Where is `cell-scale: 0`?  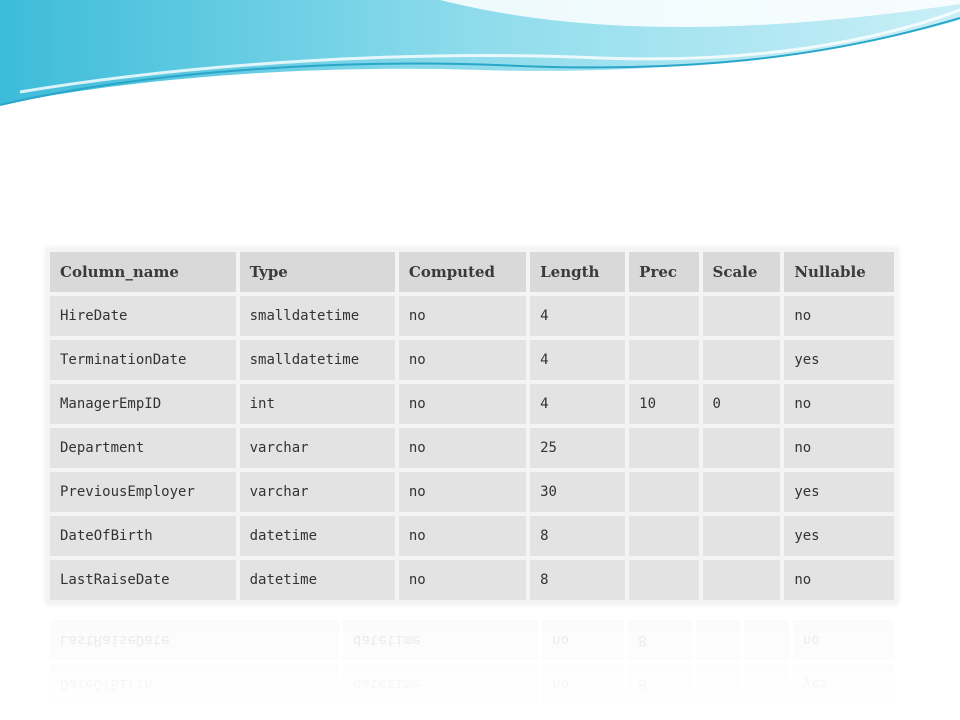
cell-scale: 0 is located at coordinates (741, 404).